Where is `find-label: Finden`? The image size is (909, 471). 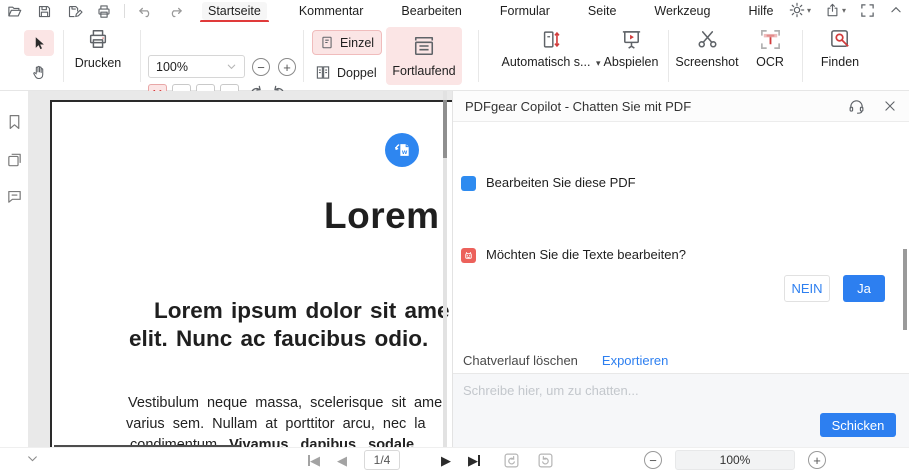
find-label: Finden is located at coordinates (840, 62).